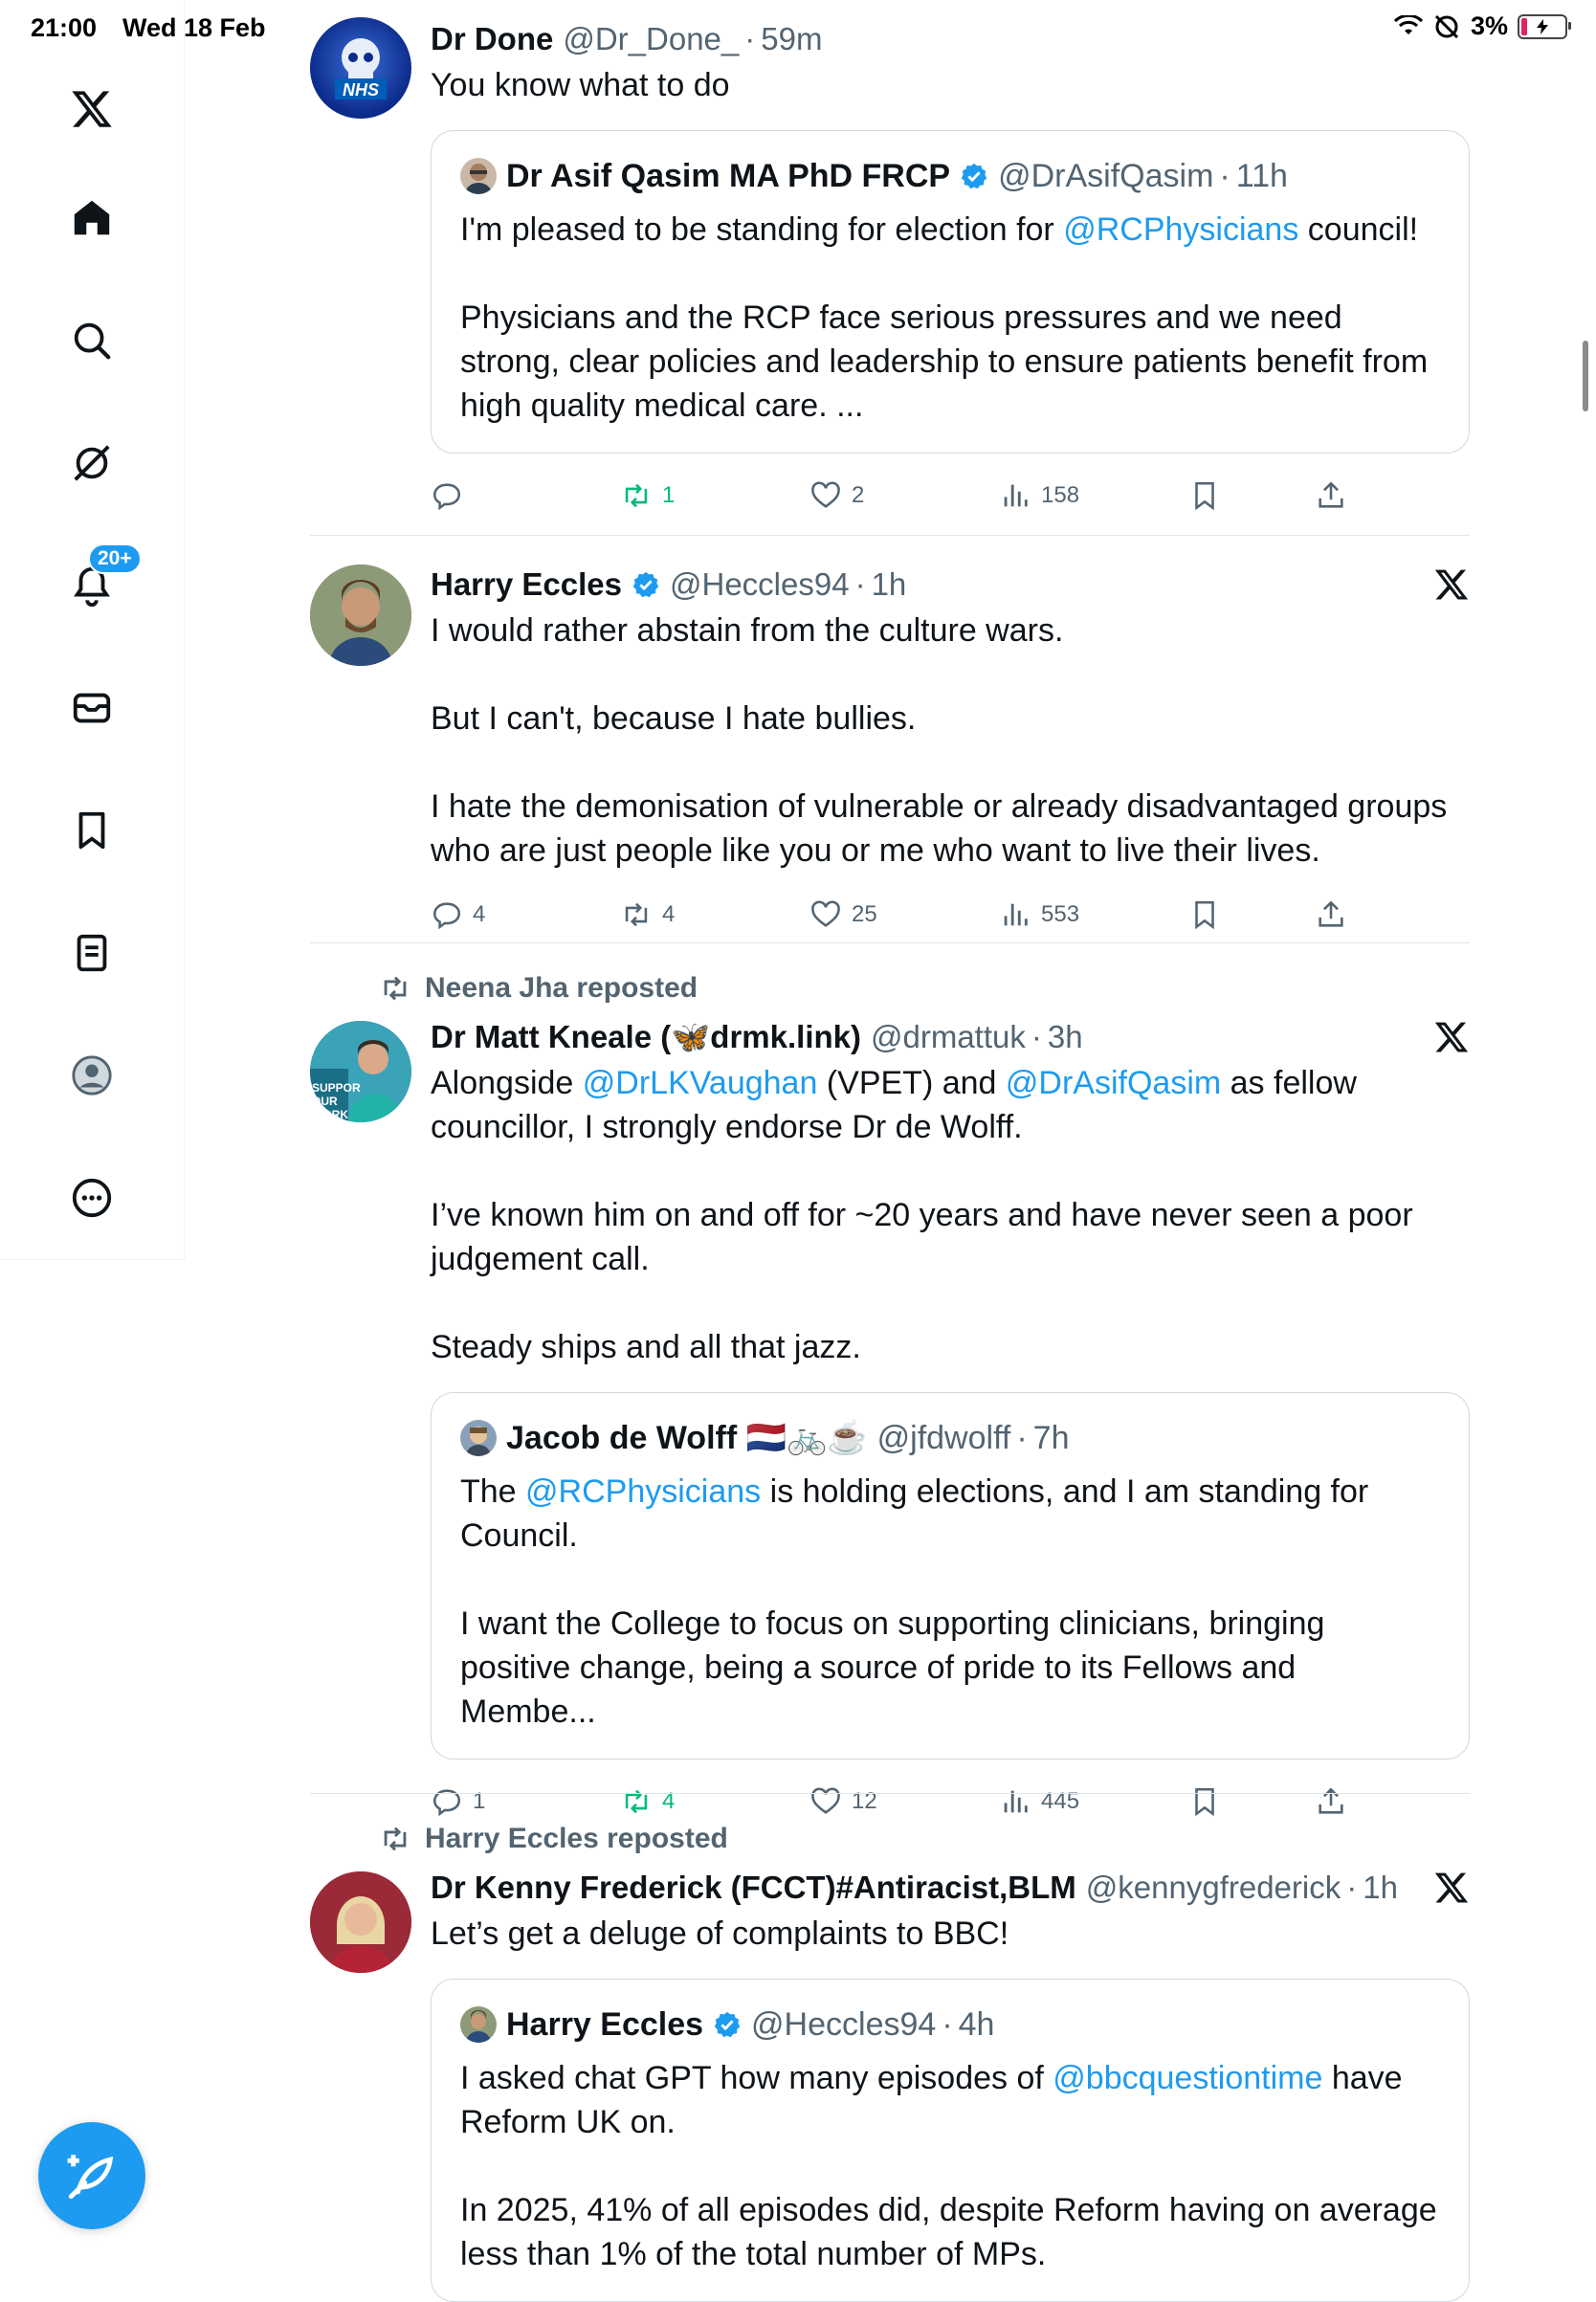  I want to click on author-handle: @drmattuk, so click(949, 1037).